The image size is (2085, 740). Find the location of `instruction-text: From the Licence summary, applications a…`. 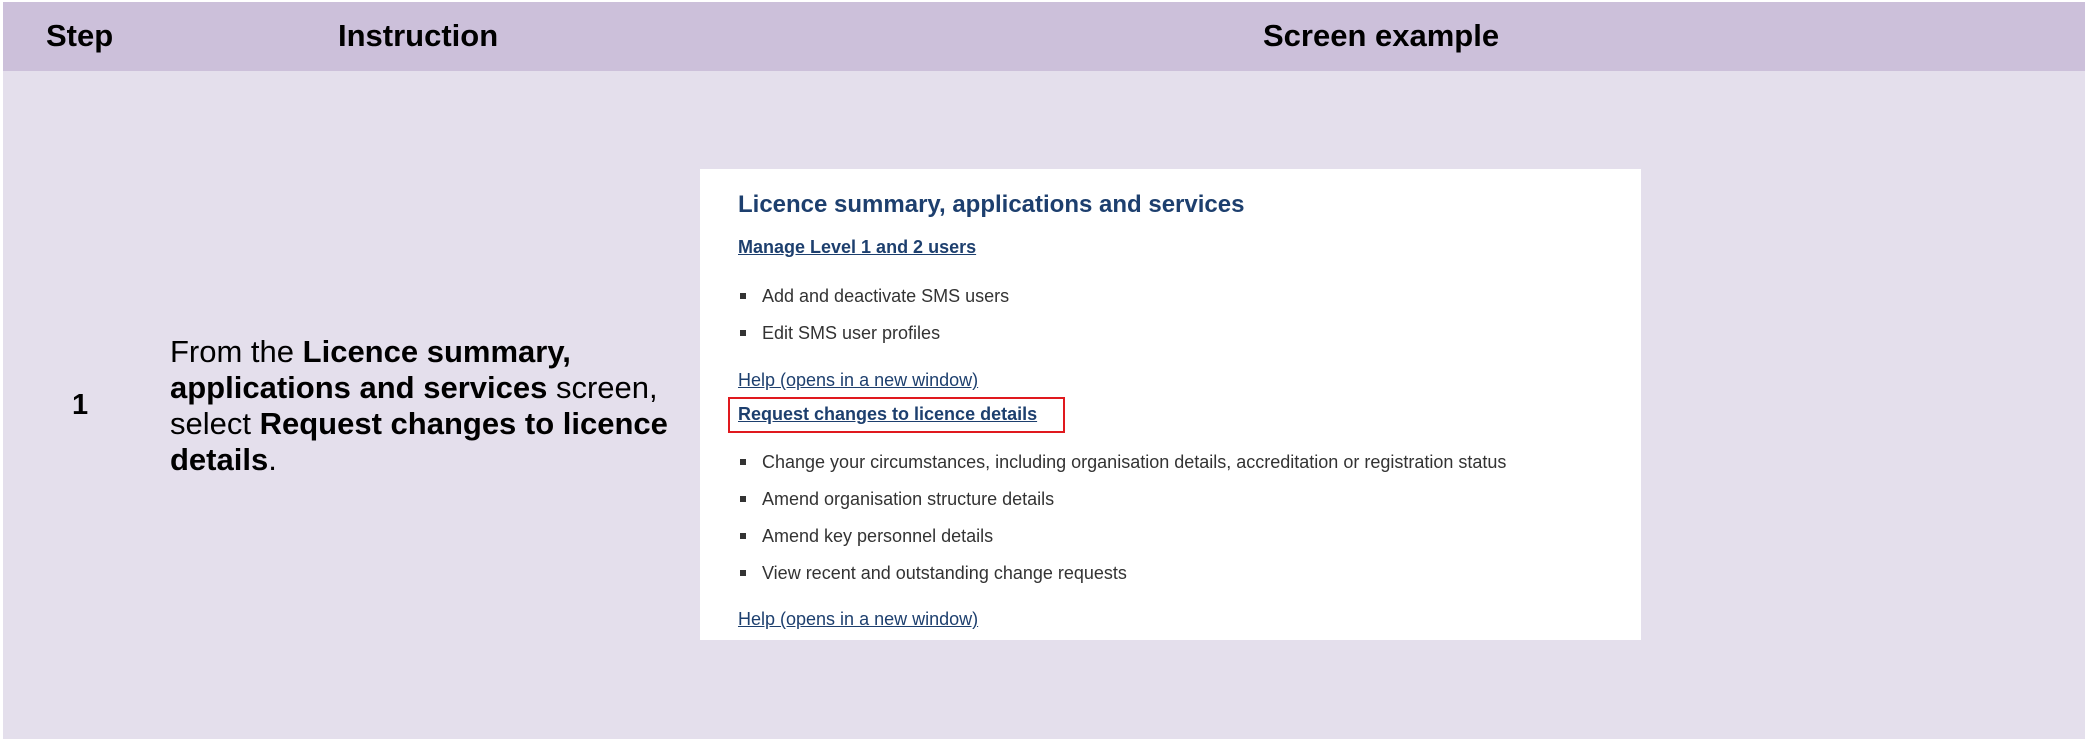

instruction-text: From the Licence summary, applications a… is located at coordinates (420, 406).